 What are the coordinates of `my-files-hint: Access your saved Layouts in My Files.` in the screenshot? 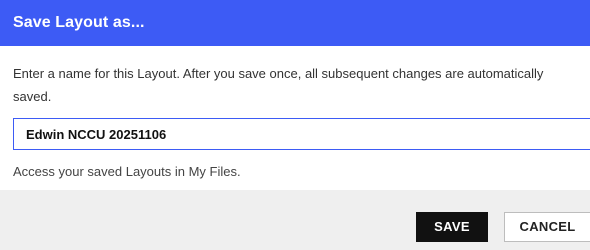 It's located at (127, 171).